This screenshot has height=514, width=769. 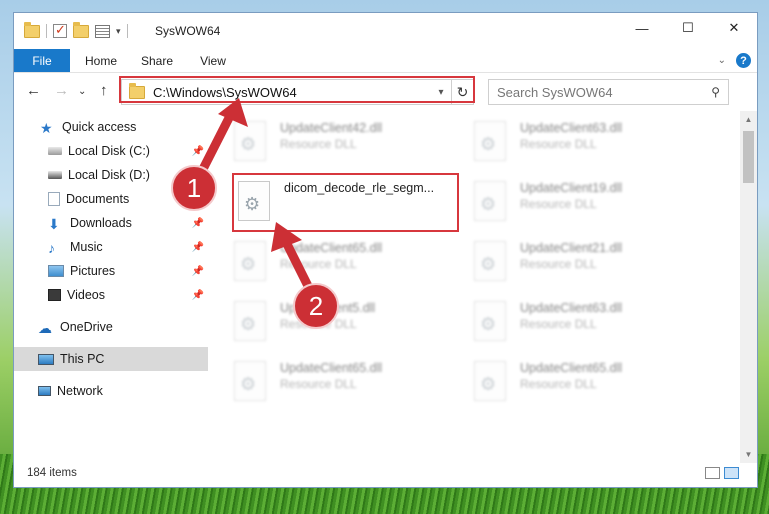 What do you see at coordinates (194, 188) in the screenshot?
I see `step-1-callout: 1` at bounding box center [194, 188].